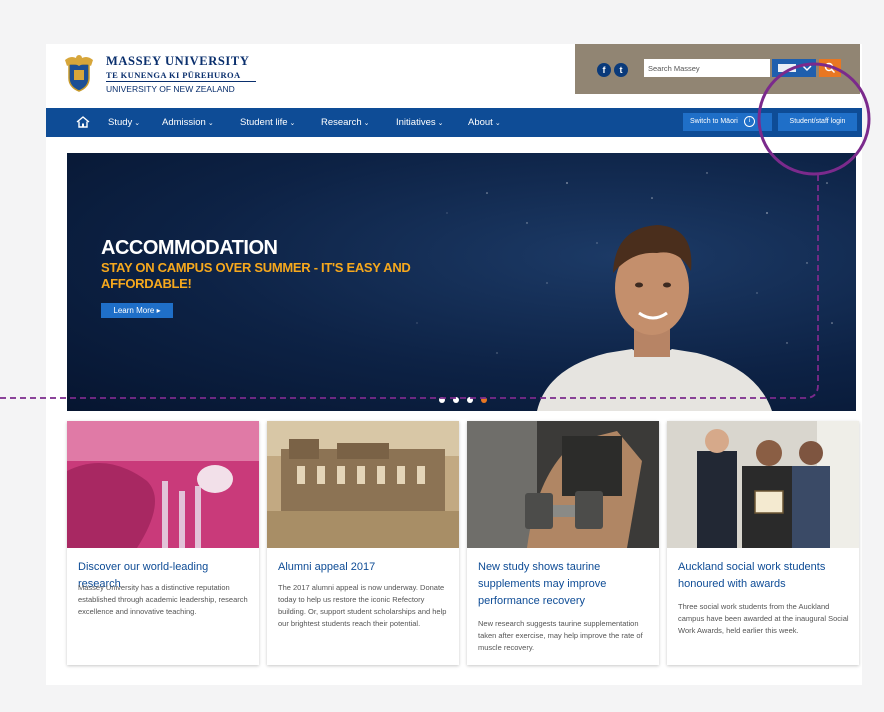  Describe the element at coordinates (134, 310) in the screenshot. I see `learn-more-label: Learn More` at that location.